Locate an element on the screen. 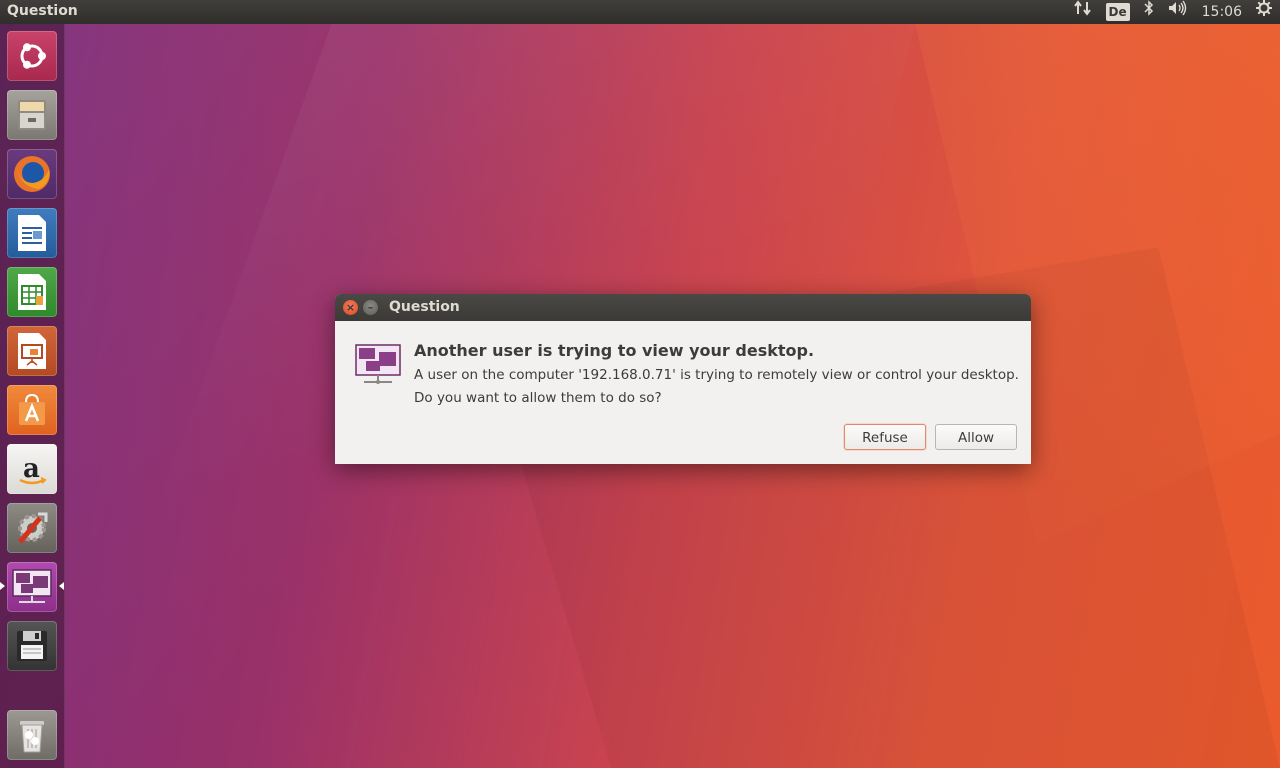  dialog-titlebar: × – Question is located at coordinates (683, 307).